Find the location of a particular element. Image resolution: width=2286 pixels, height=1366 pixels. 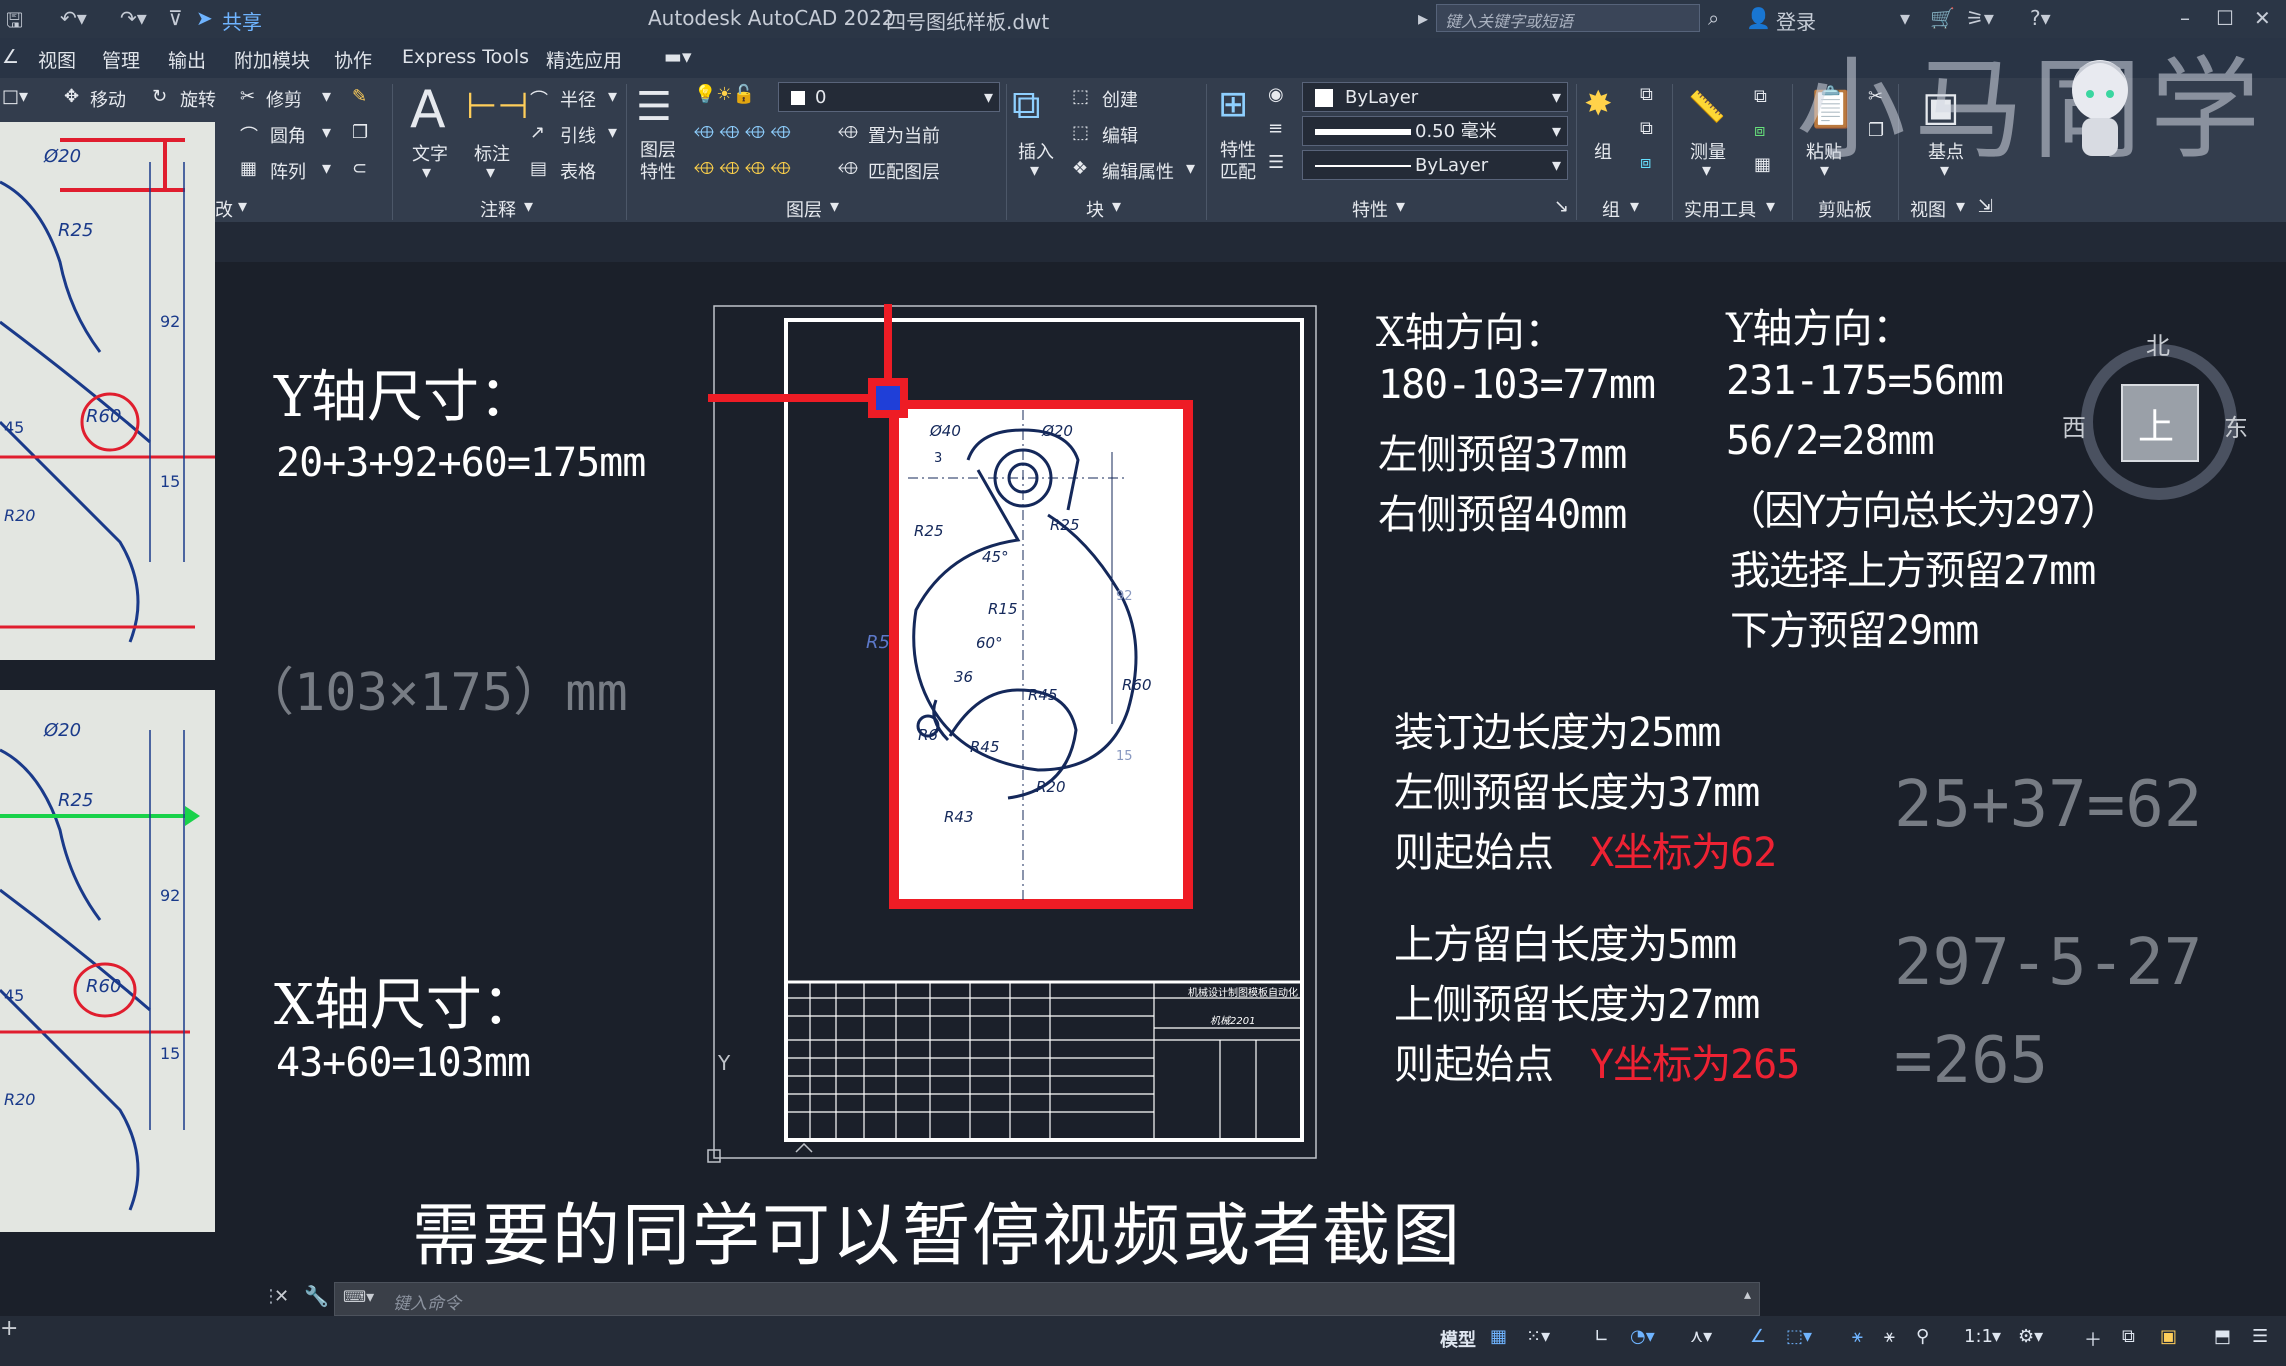

edit-attributes-button: 编辑属性 is located at coordinates (1138, 171).